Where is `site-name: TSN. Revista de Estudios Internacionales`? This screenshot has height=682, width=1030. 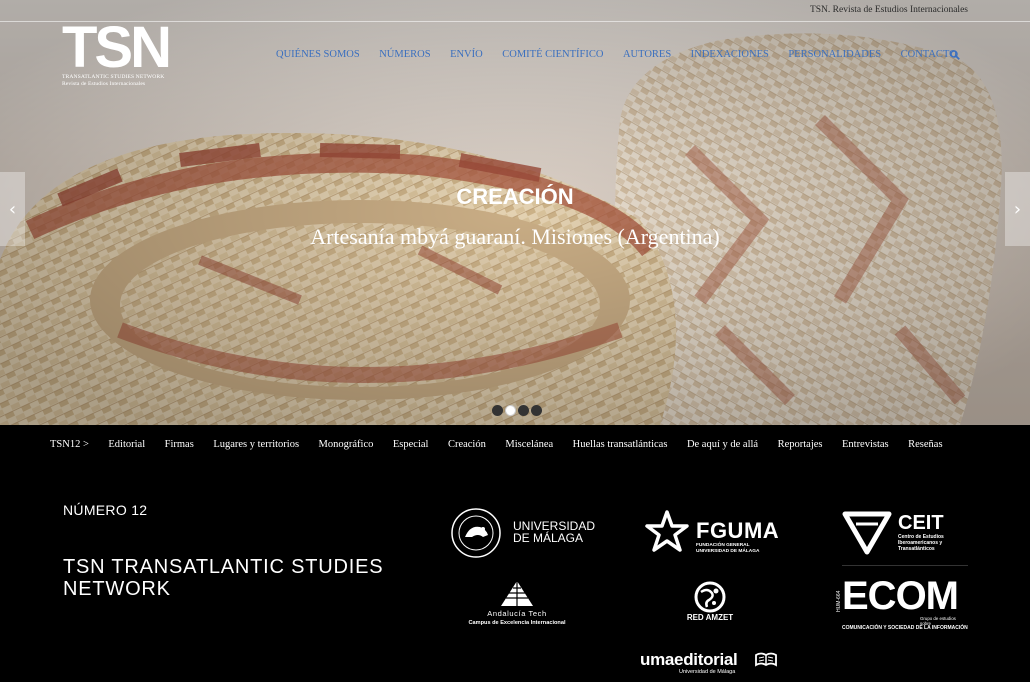
site-name: TSN. Revista de Estudios Internacionales is located at coordinates (888, 10).